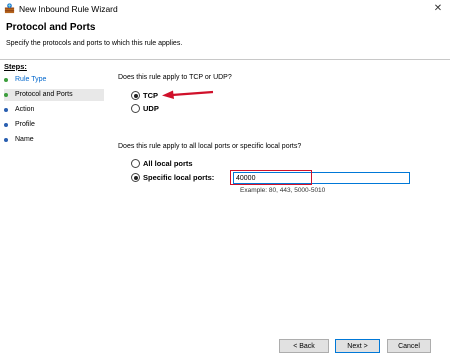 This screenshot has width=450, height=363. What do you see at coordinates (54, 140) in the screenshot?
I see `step-name: Name` at bounding box center [54, 140].